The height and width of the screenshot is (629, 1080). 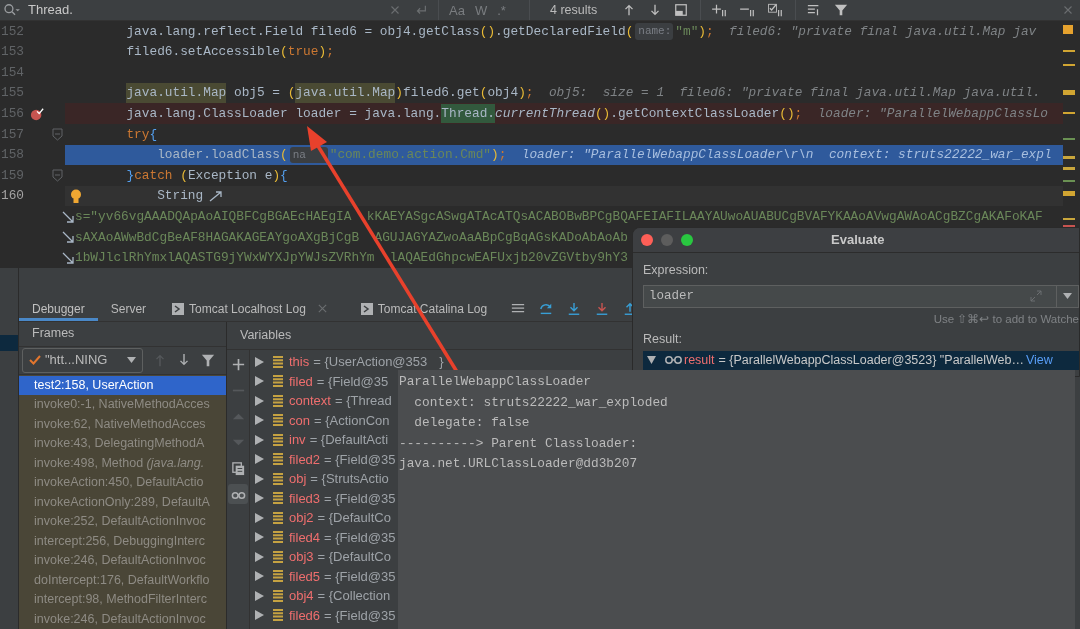 What do you see at coordinates (347, 576) in the screenshot?
I see `variable-row: filed5 = {Field@35` at bounding box center [347, 576].